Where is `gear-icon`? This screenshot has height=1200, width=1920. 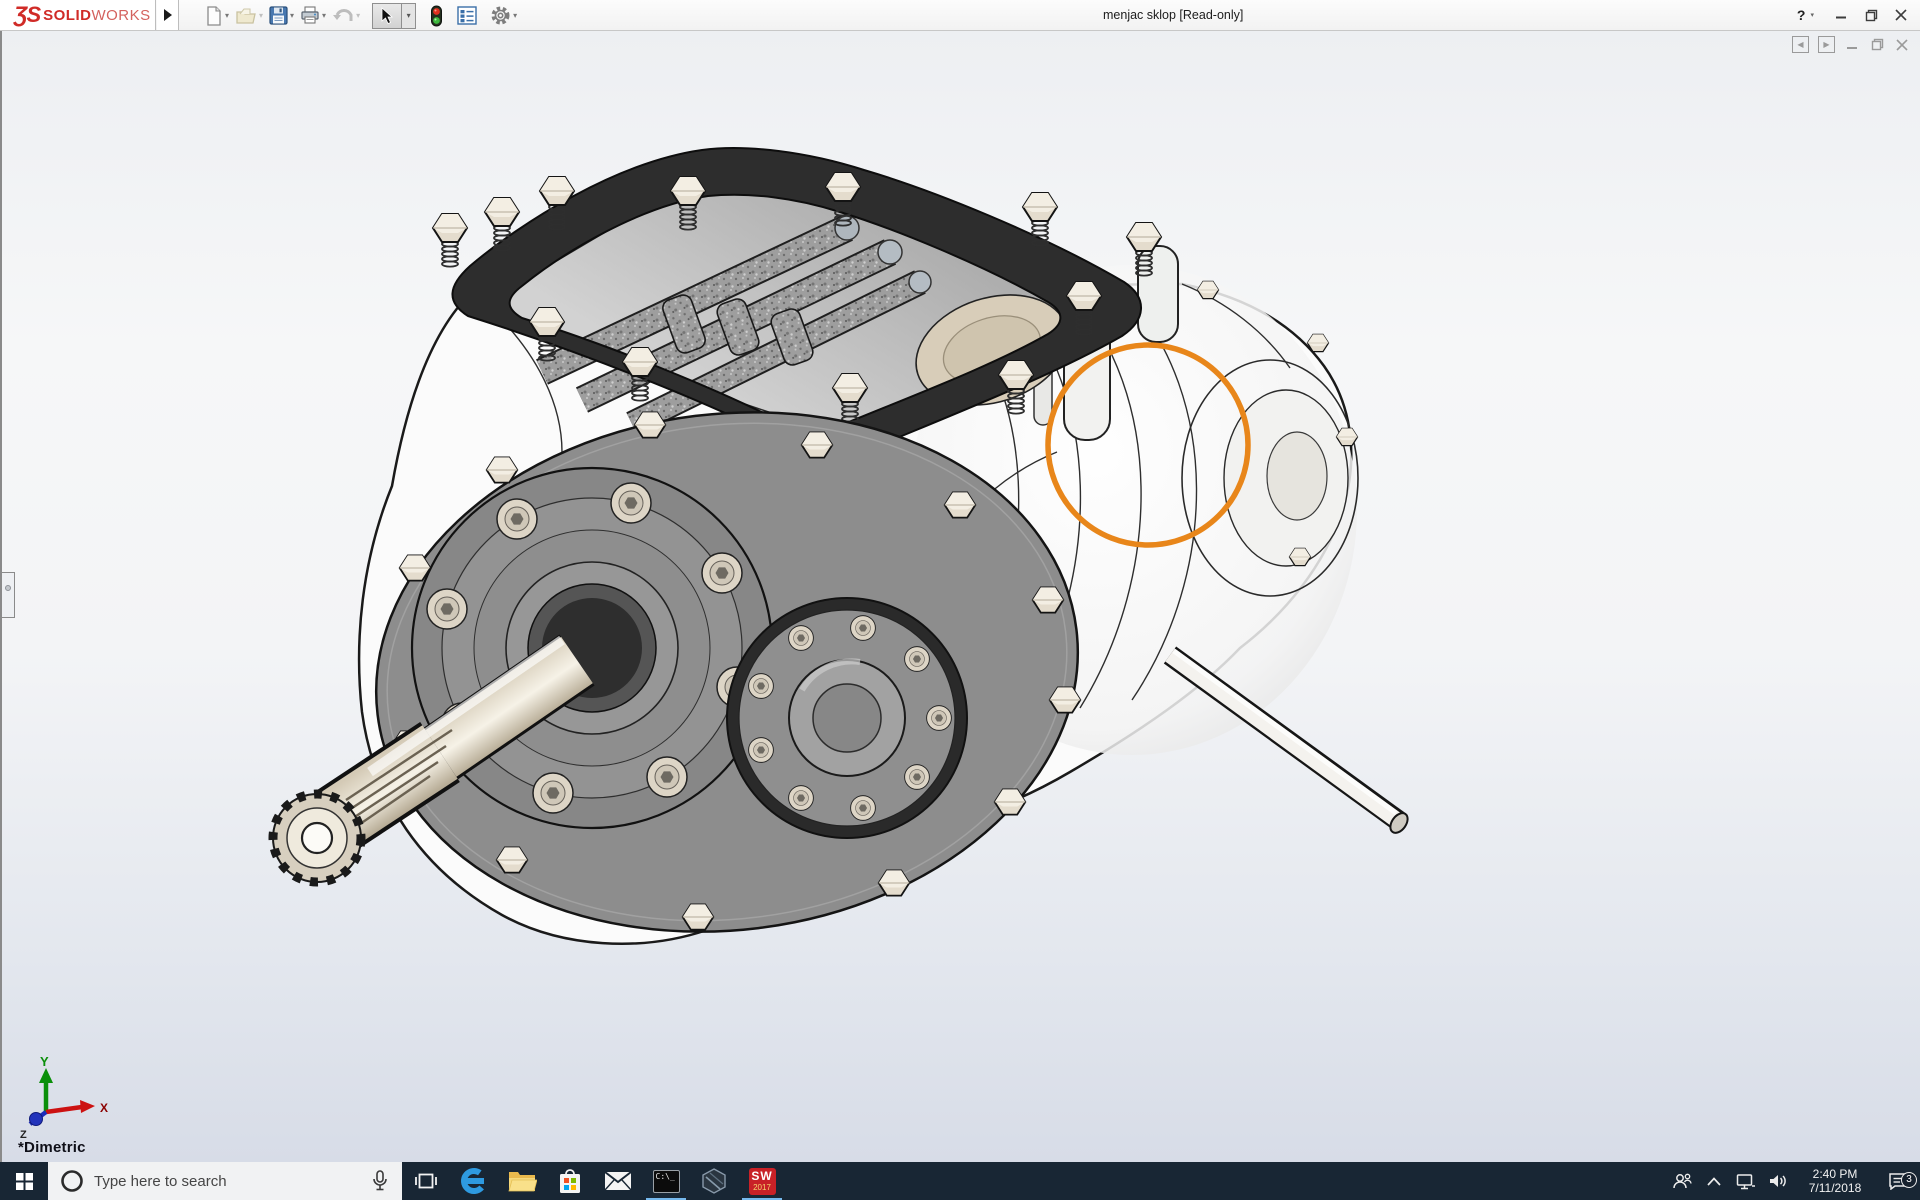
gear-icon is located at coordinates (500, 15).